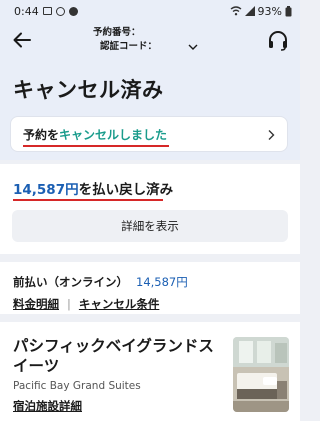  What do you see at coordinates (73, 11) in the screenshot?
I see `do-not-disturb-icon` at bounding box center [73, 11].